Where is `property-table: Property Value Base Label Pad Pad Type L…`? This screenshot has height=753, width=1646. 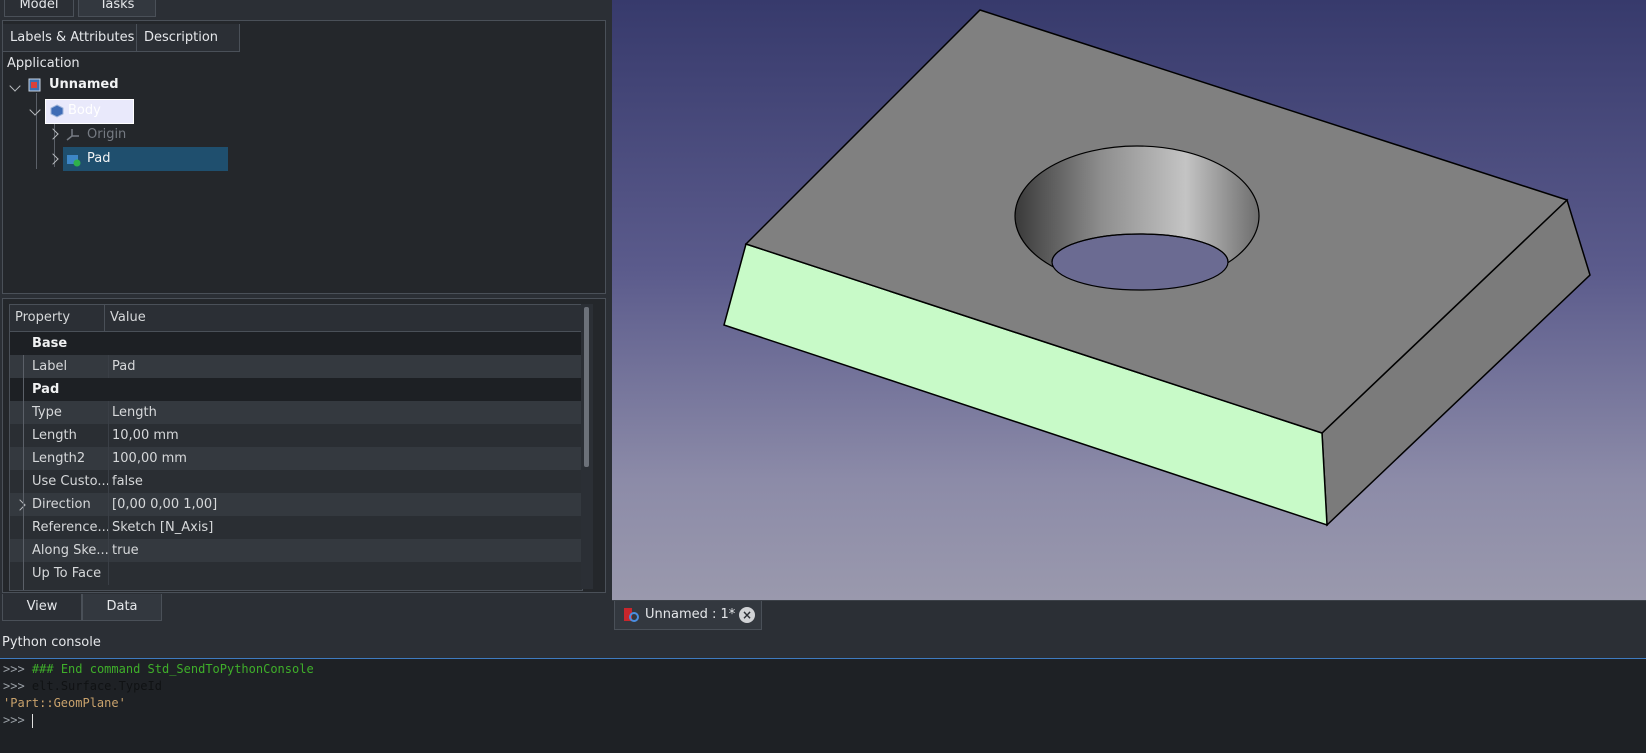
property-table: Property Value Base Label Pad Pad Type L… is located at coordinates (296, 447).